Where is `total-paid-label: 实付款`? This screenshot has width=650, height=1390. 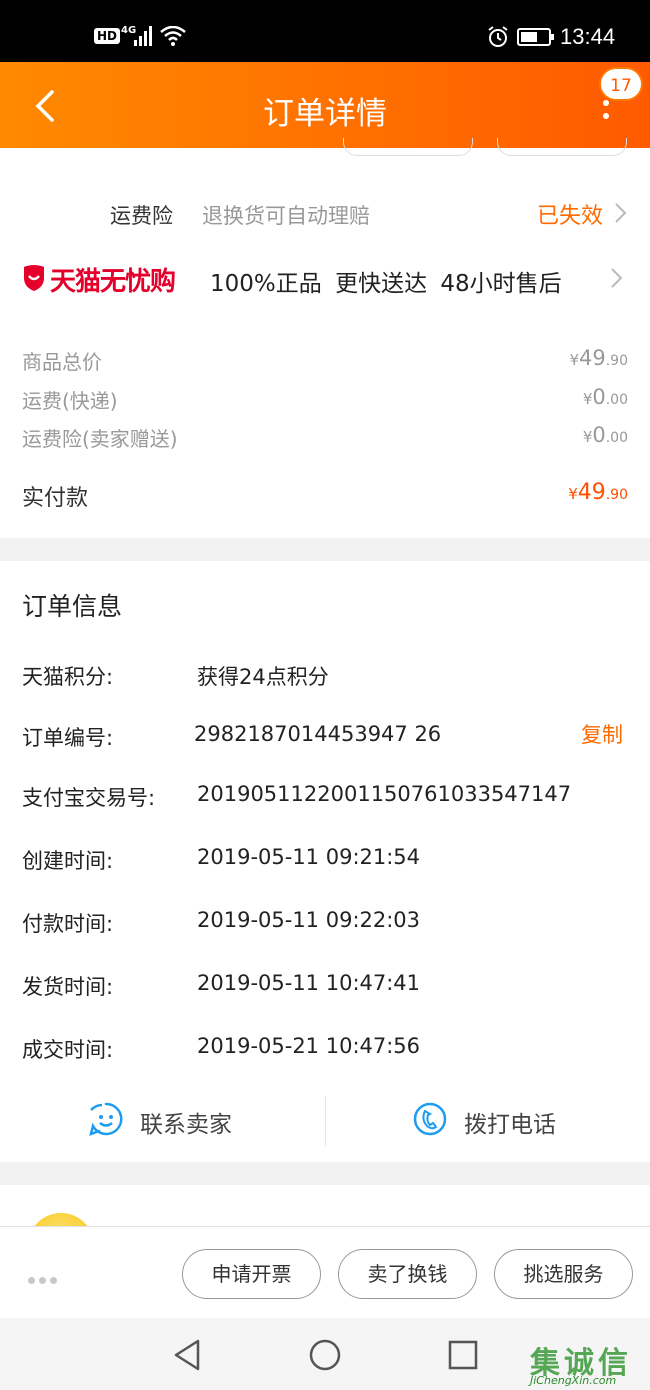 total-paid-label: 实付款 is located at coordinates (55, 498).